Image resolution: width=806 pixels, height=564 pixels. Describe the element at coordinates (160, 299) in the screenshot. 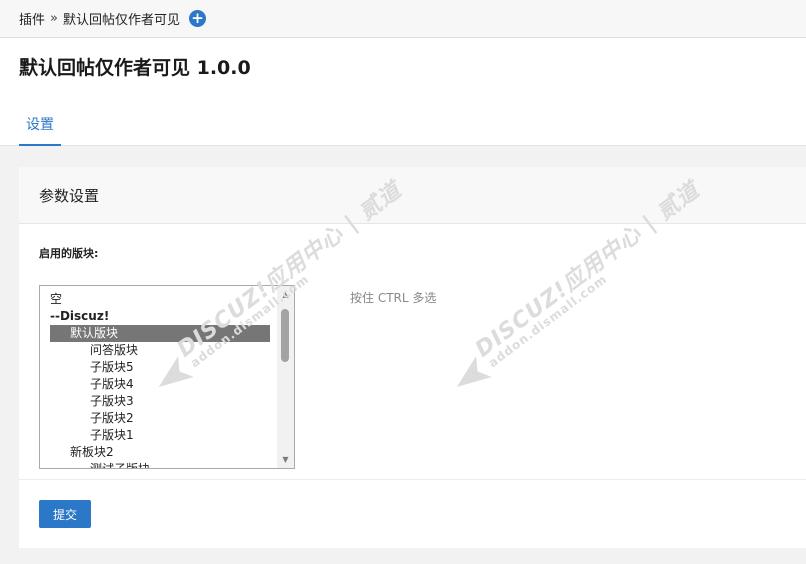

I see `forum-option: 空` at that location.